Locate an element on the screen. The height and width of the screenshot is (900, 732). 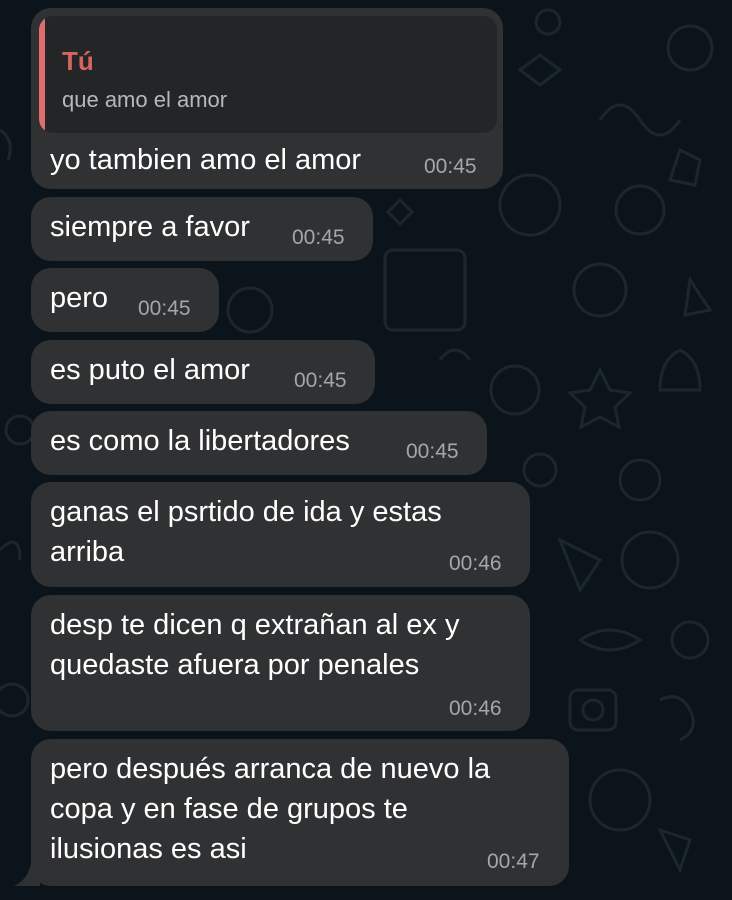
message-text-line: ilusionas es asi is located at coordinates (148, 849).